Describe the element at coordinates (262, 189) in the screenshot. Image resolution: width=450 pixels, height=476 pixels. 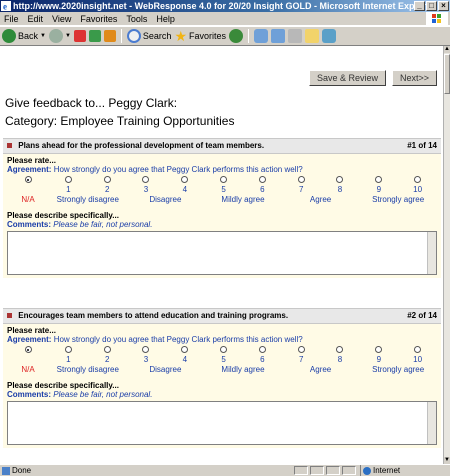
I see `scale-number: 6` at that location.